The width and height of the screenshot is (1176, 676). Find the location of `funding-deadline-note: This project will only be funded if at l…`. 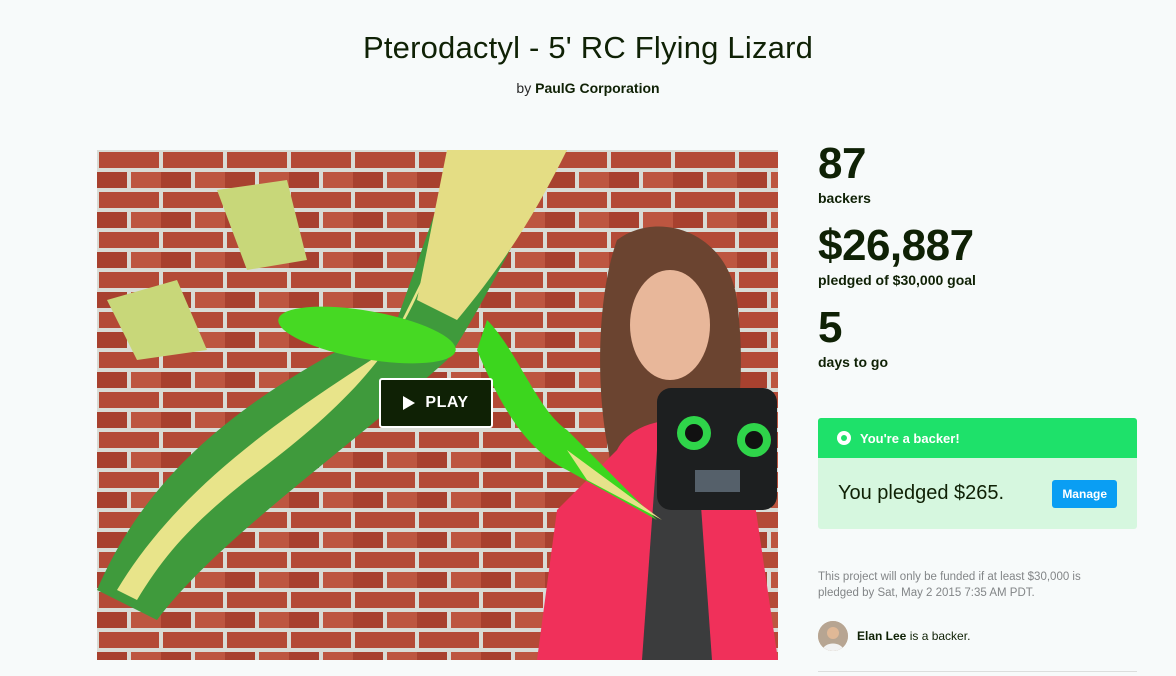

funding-deadline-note: This project will only be funded if at l… is located at coordinates (949, 585).